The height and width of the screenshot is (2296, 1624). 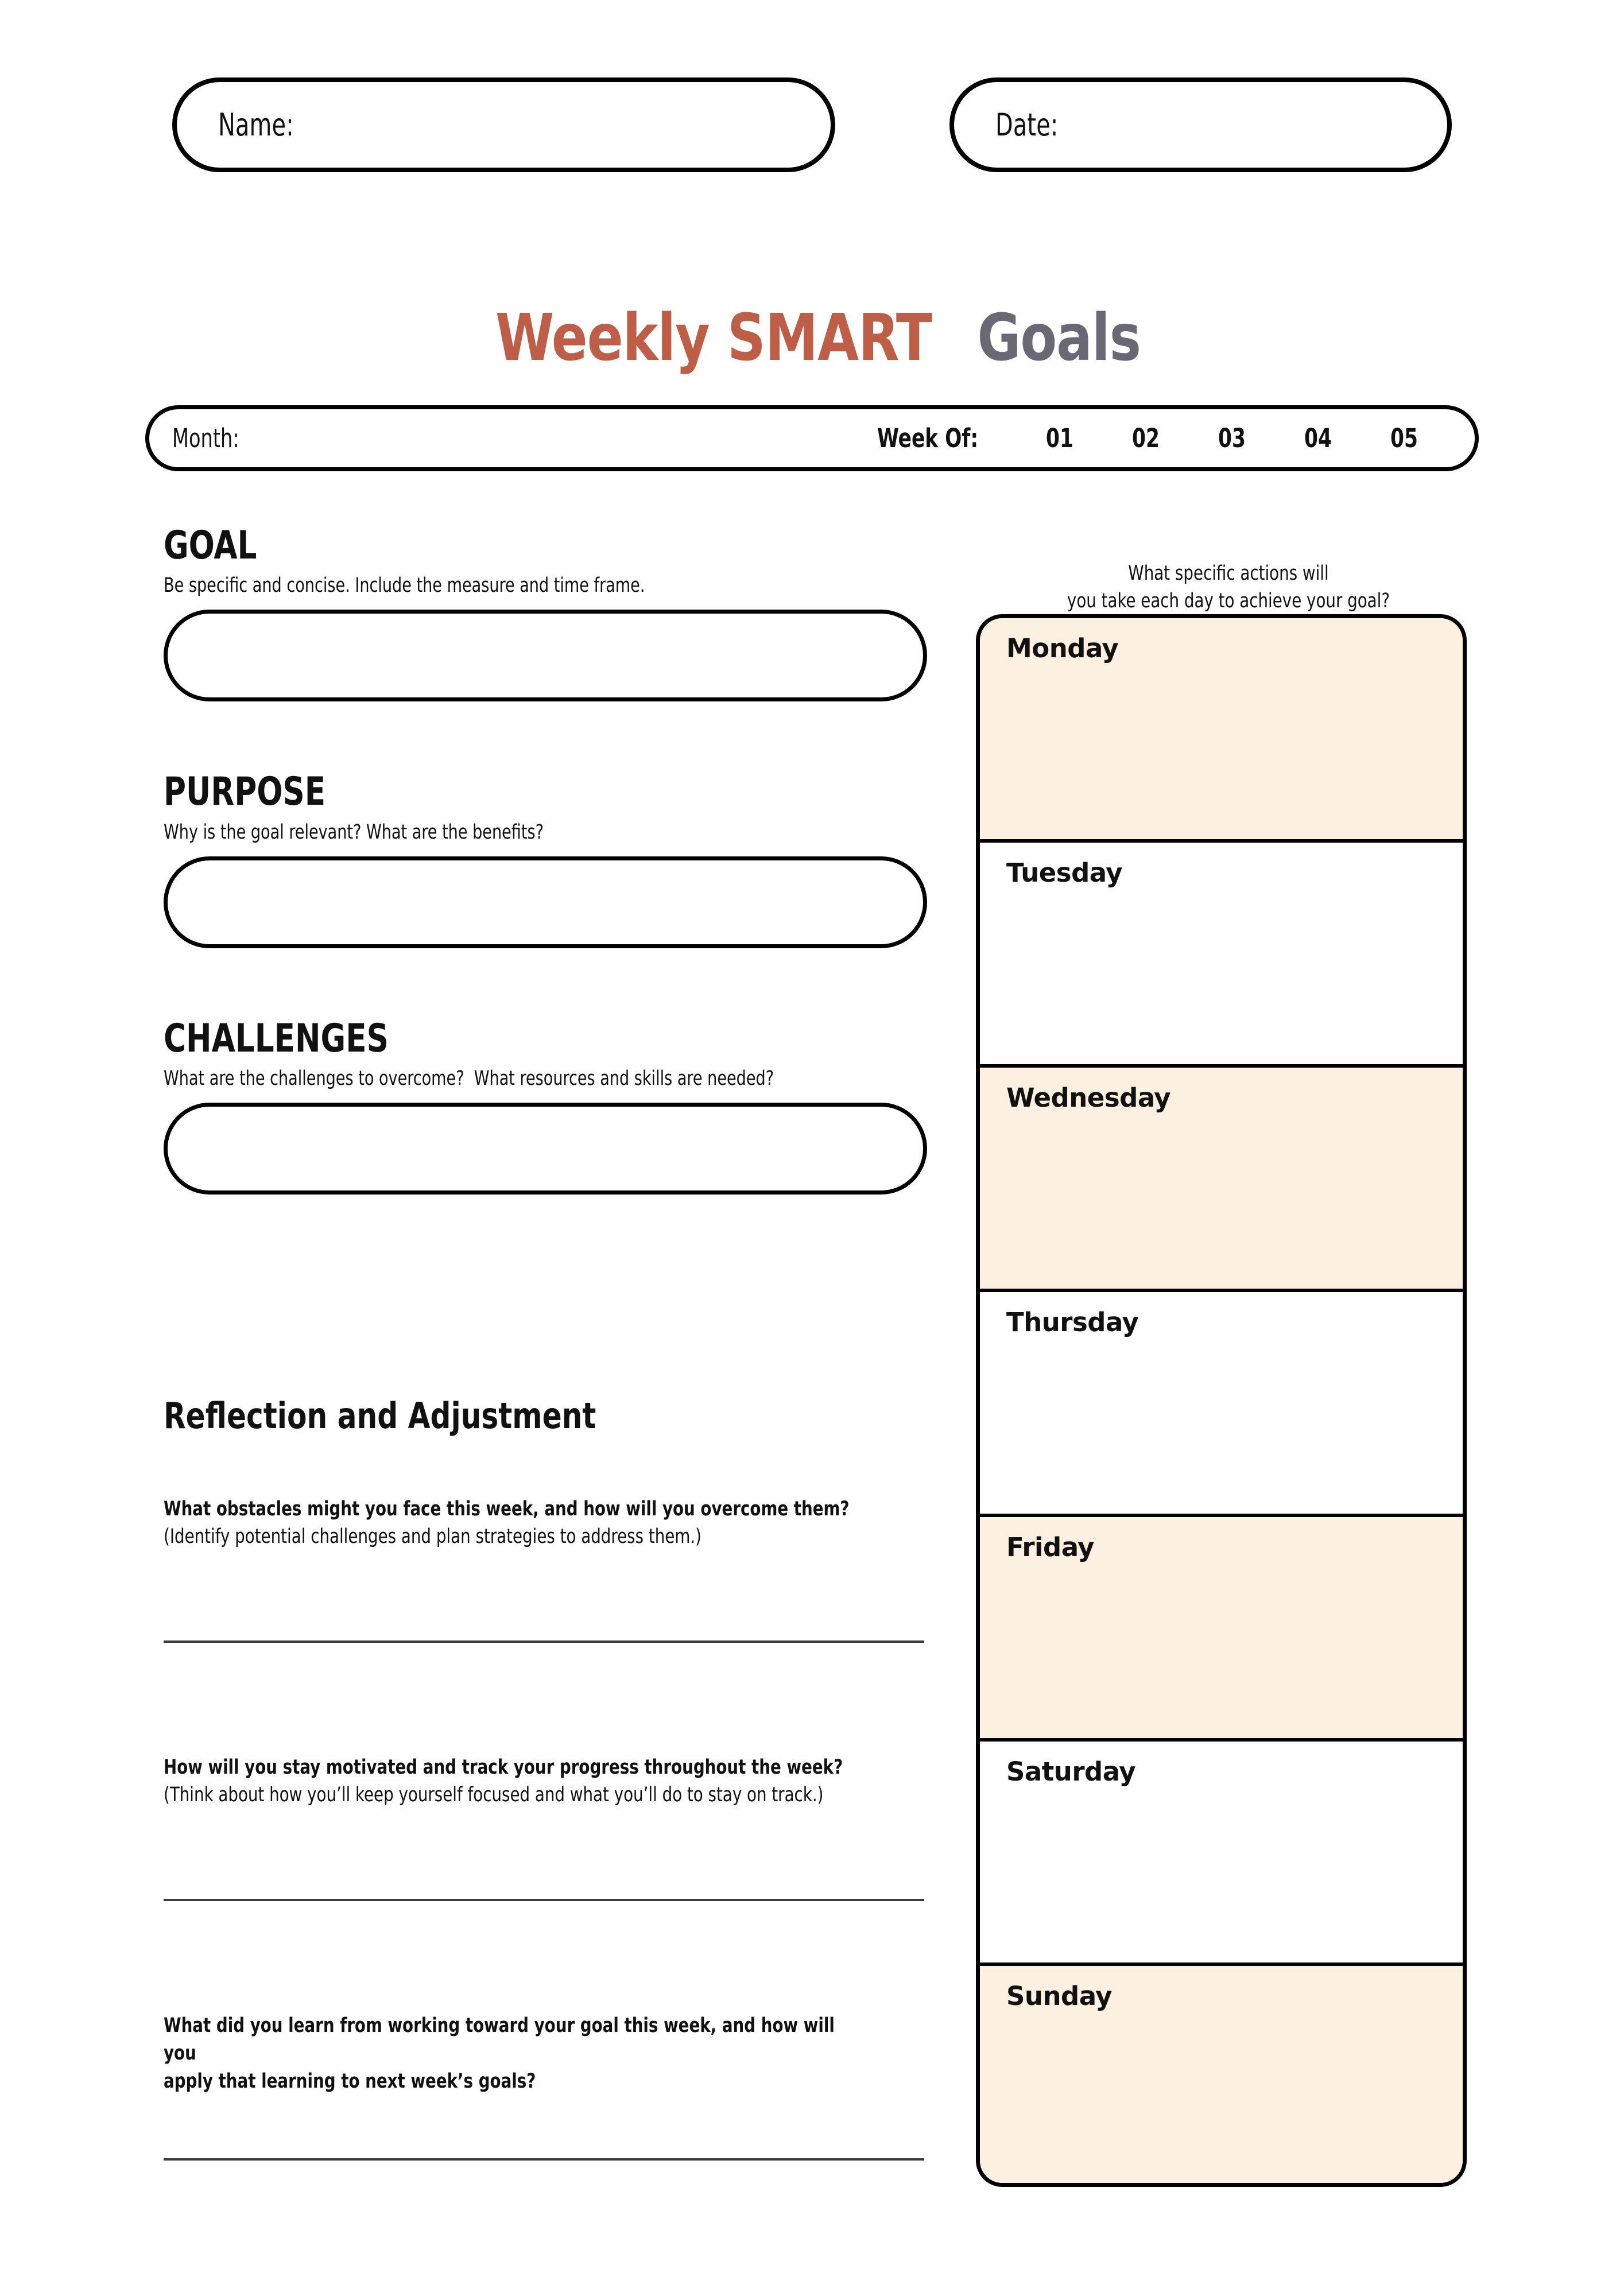 What do you see at coordinates (210, 545) in the screenshot?
I see `goal-heading: GOAL` at bounding box center [210, 545].